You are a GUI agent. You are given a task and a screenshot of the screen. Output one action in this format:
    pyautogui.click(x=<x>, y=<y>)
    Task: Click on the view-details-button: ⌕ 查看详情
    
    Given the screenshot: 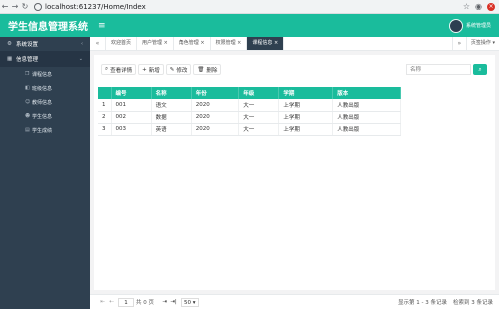 What is the action you would take?
    pyautogui.click(x=119, y=69)
    